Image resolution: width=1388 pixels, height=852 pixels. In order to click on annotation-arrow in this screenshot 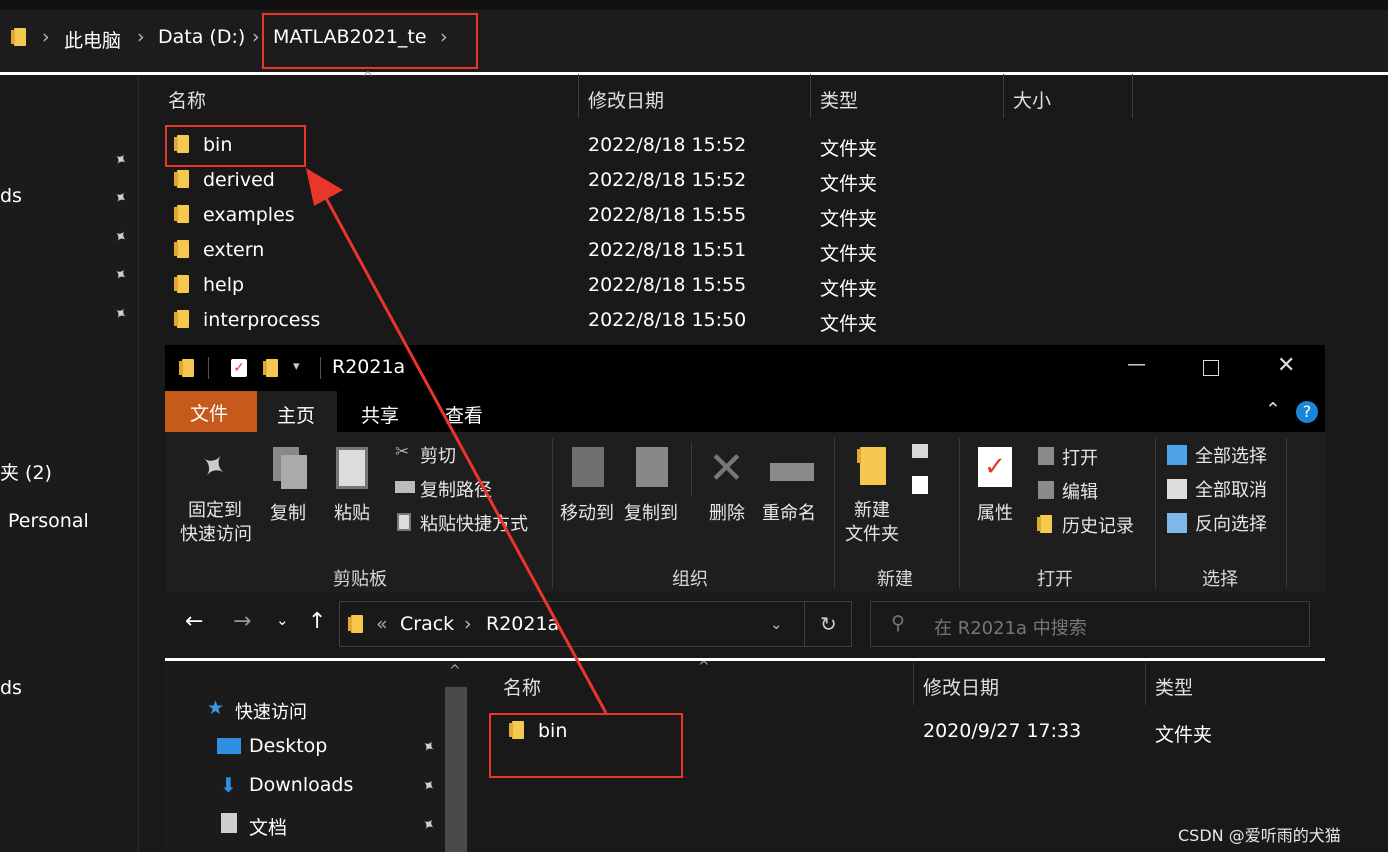, I will do `click(457, 441)`.